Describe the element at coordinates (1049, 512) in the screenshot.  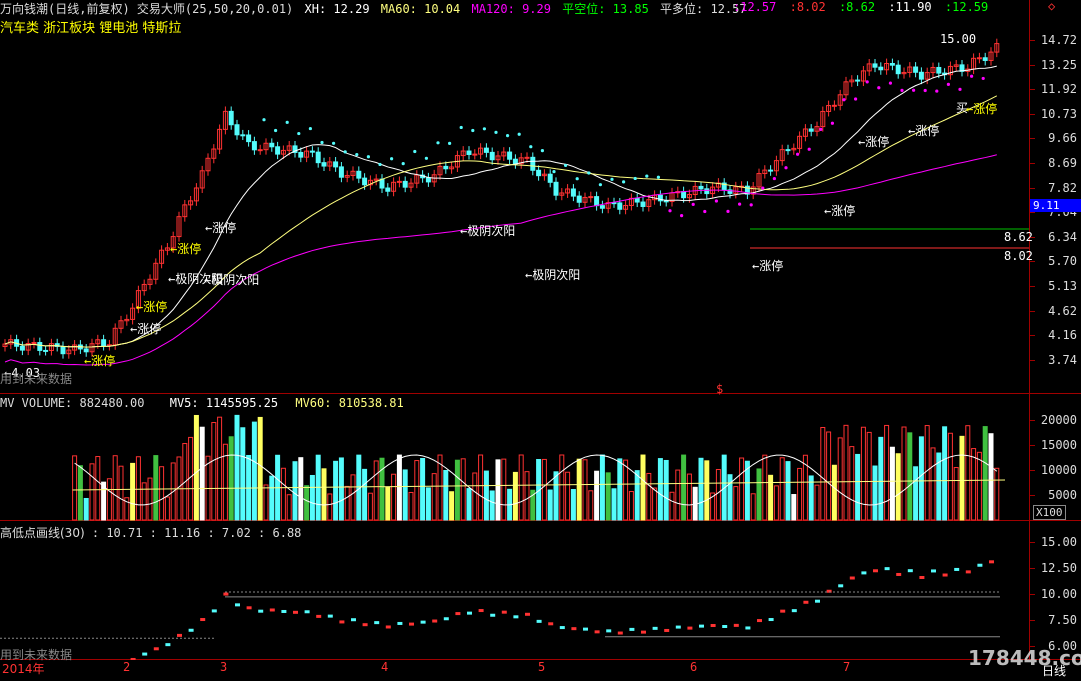
I see `volume-unit: X100` at that location.